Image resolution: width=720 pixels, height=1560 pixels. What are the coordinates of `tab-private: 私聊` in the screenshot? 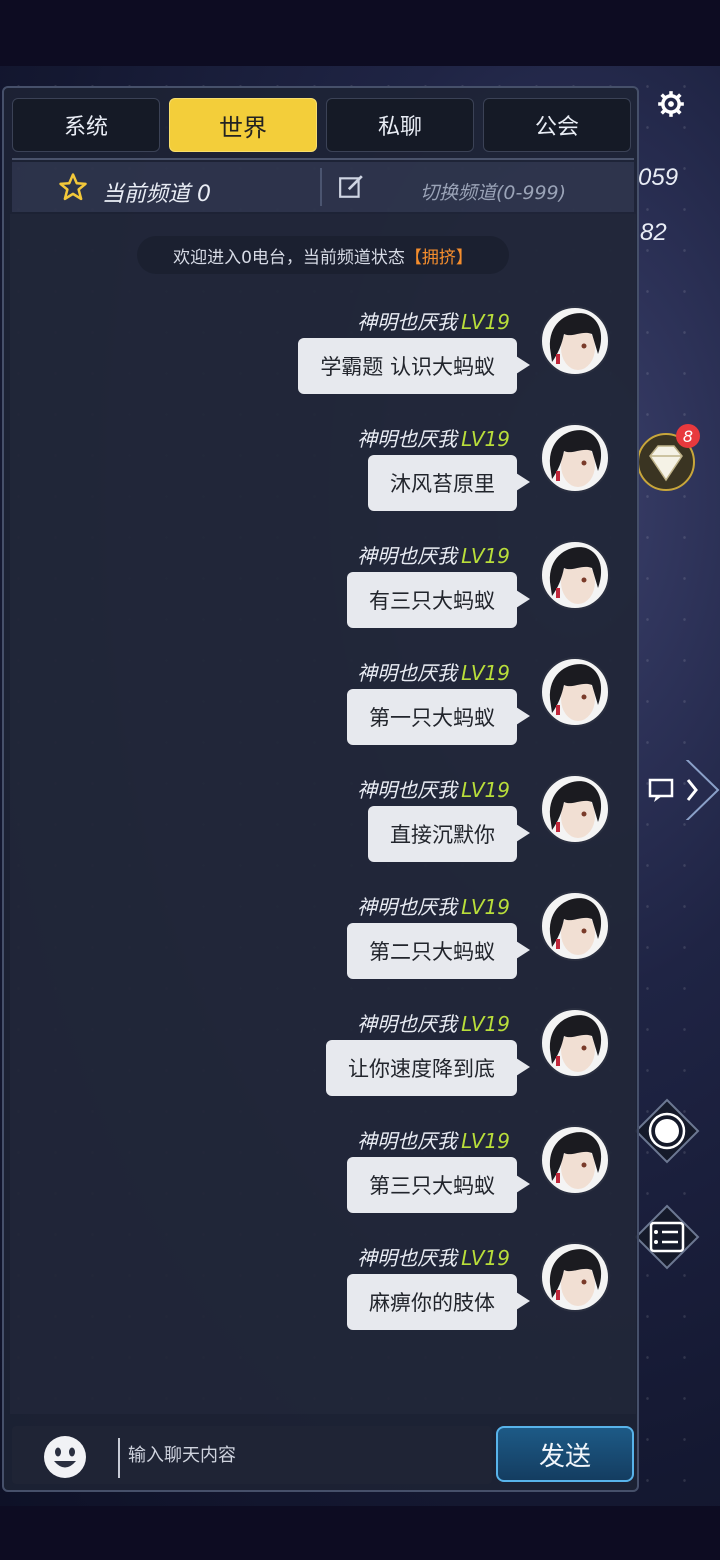 It's located at (400, 125).